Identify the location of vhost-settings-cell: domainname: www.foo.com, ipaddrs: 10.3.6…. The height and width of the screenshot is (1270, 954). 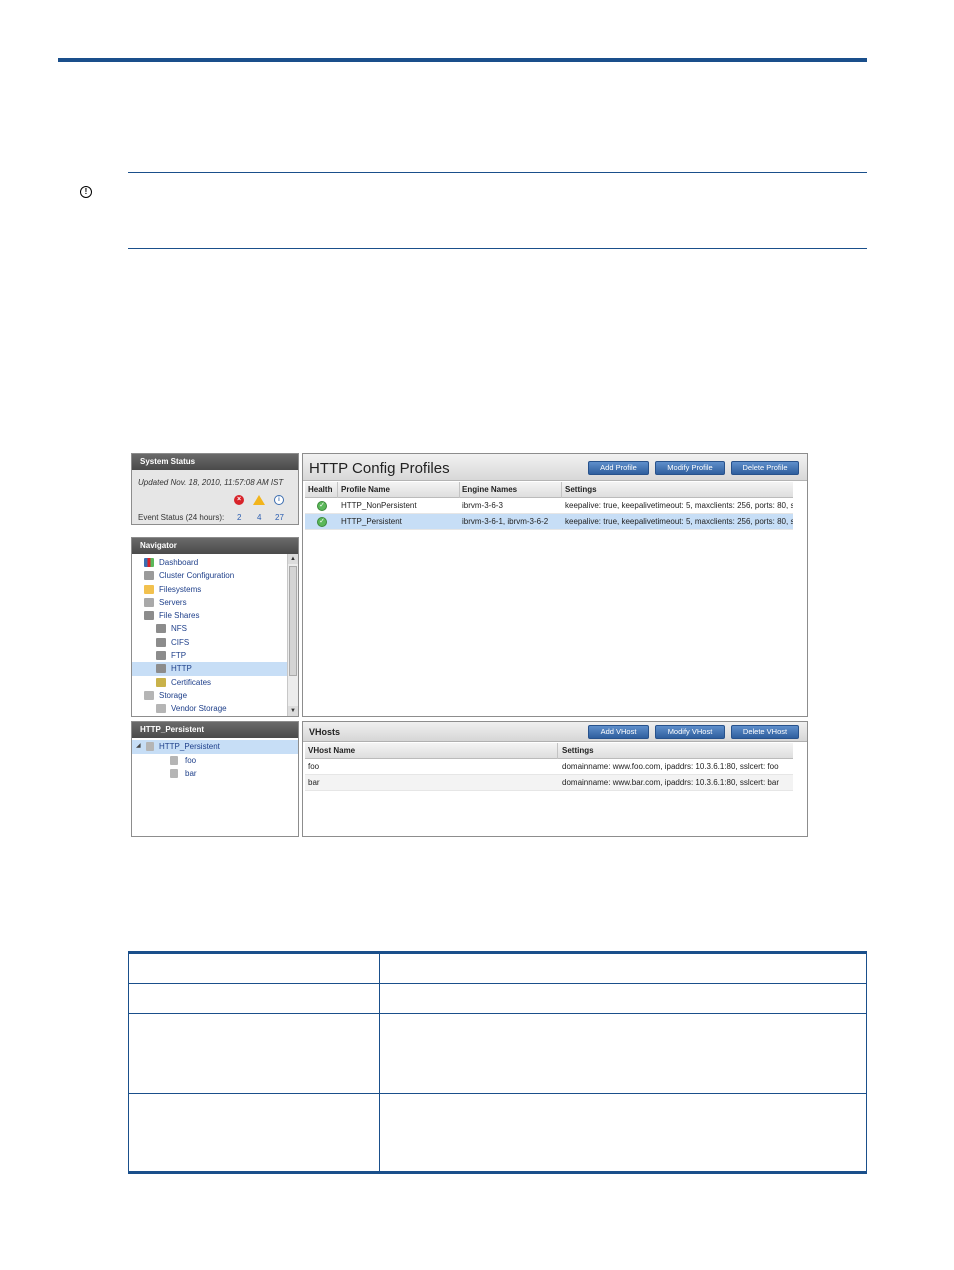
(670, 766).